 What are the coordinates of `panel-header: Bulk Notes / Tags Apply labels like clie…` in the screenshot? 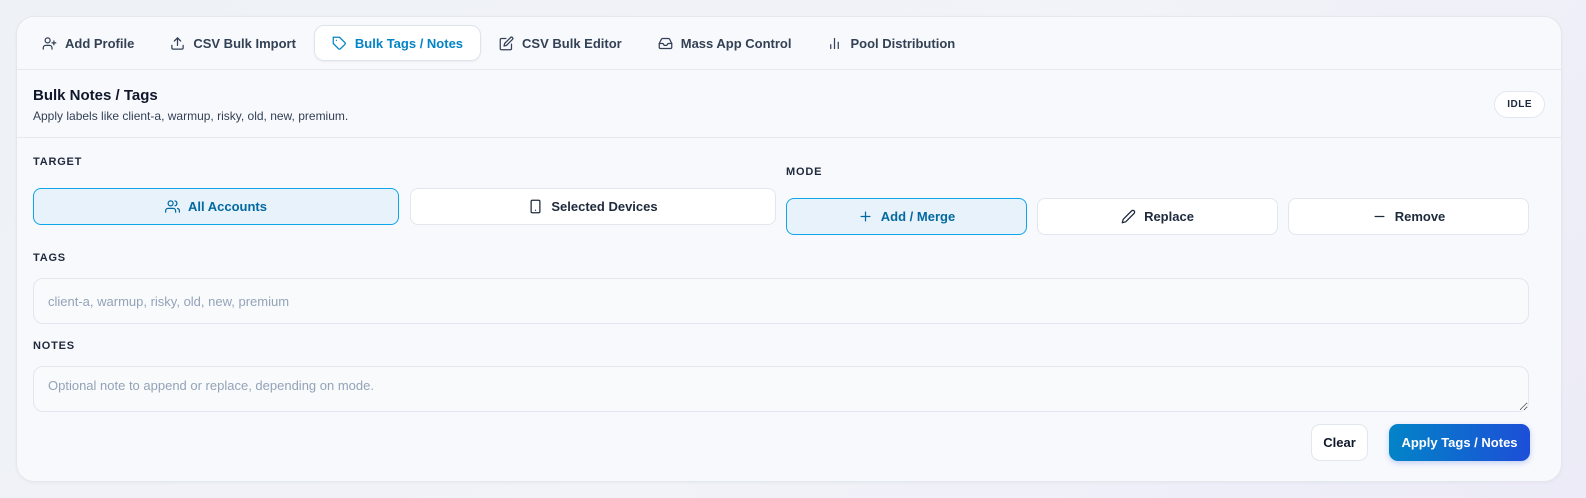 It's located at (789, 104).